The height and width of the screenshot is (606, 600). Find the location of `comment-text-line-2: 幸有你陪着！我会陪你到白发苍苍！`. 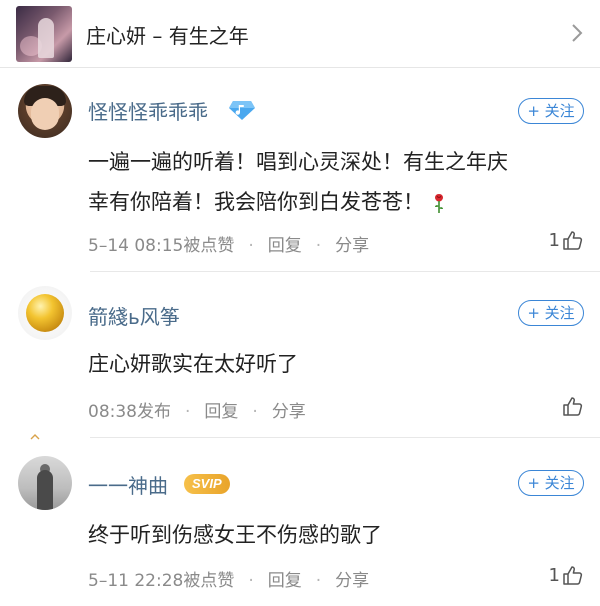

comment-text-line-2: 幸有你陪着！我会陪你到白发苍苍！ is located at coordinates (256, 202).